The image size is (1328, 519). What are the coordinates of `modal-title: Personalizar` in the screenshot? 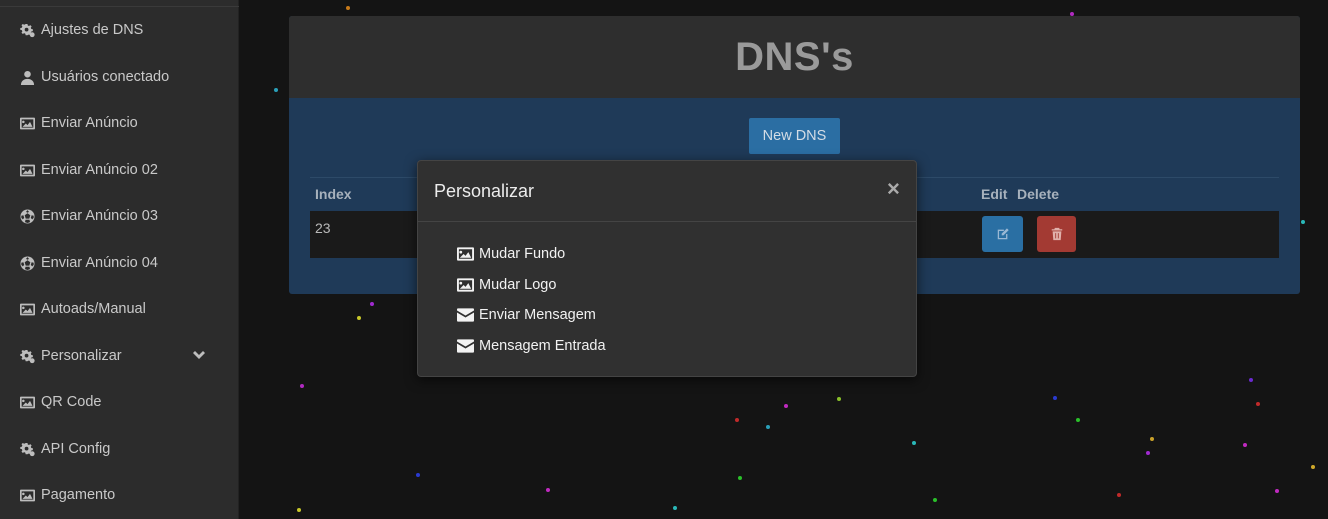 It's located at (484, 191).